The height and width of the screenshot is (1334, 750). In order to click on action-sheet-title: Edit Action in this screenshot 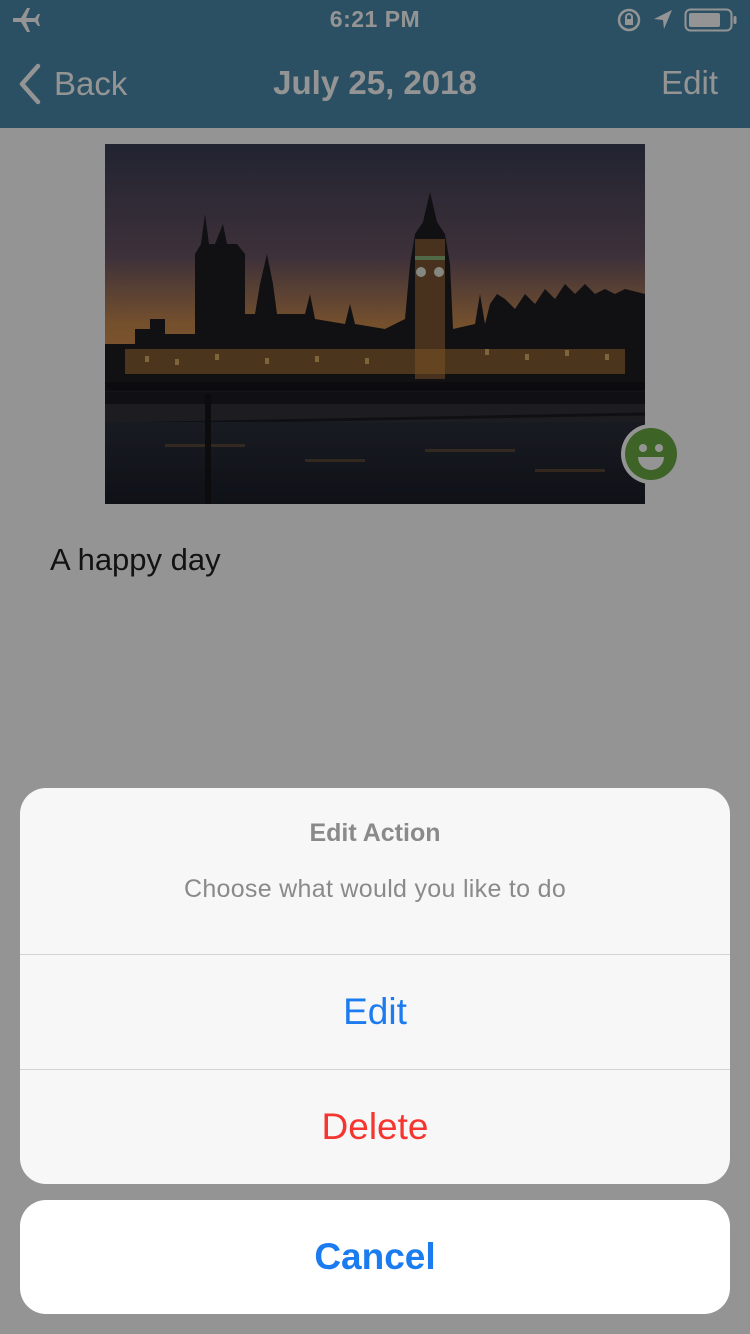, I will do `click(375, 833)`.